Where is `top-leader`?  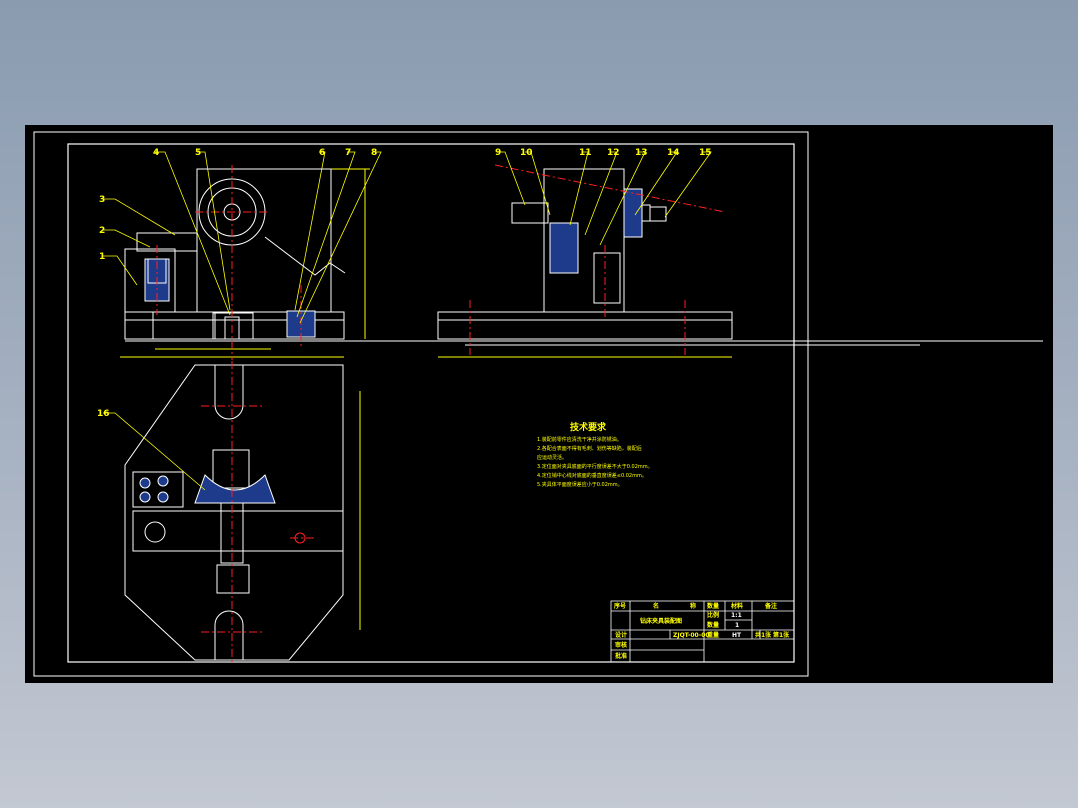
top-leader is located at coordinates (154, 451).